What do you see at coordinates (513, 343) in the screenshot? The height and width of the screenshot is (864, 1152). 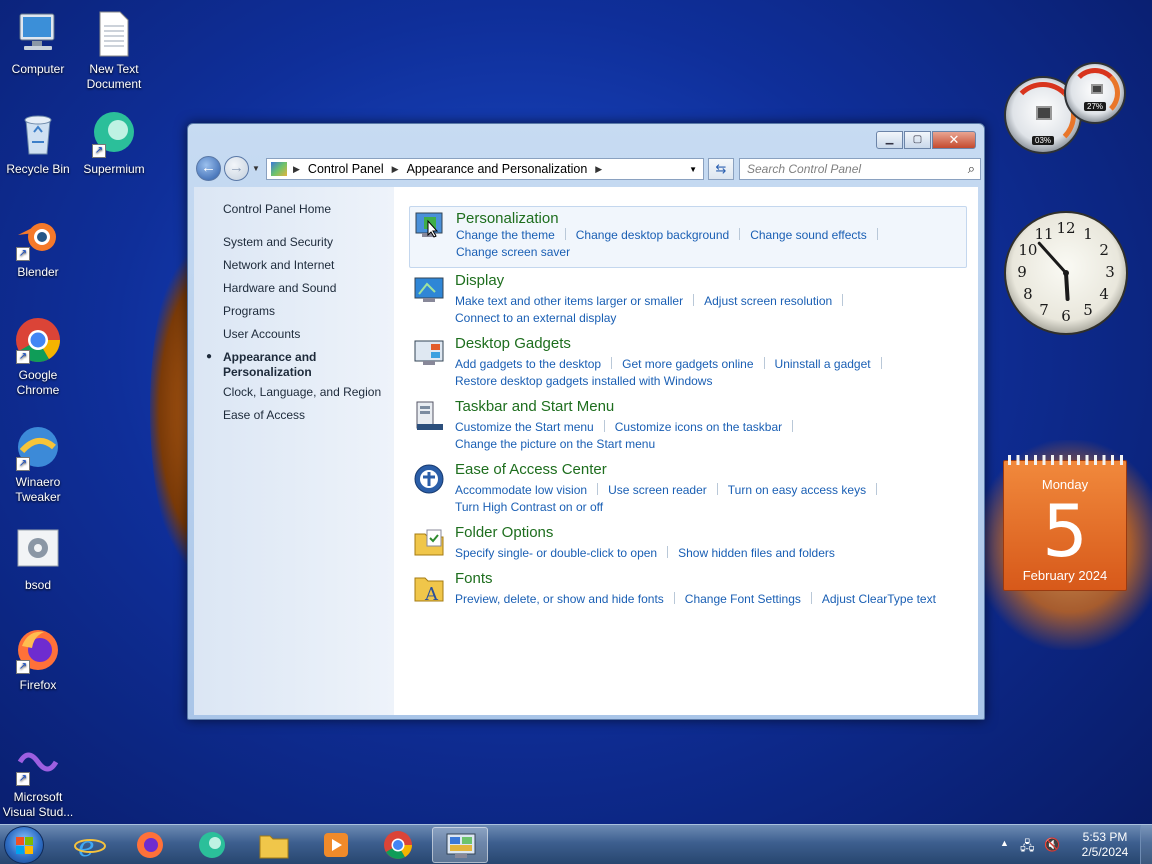 I see `category-title: Desktop Gadgets` at bounding box center [513, 343].